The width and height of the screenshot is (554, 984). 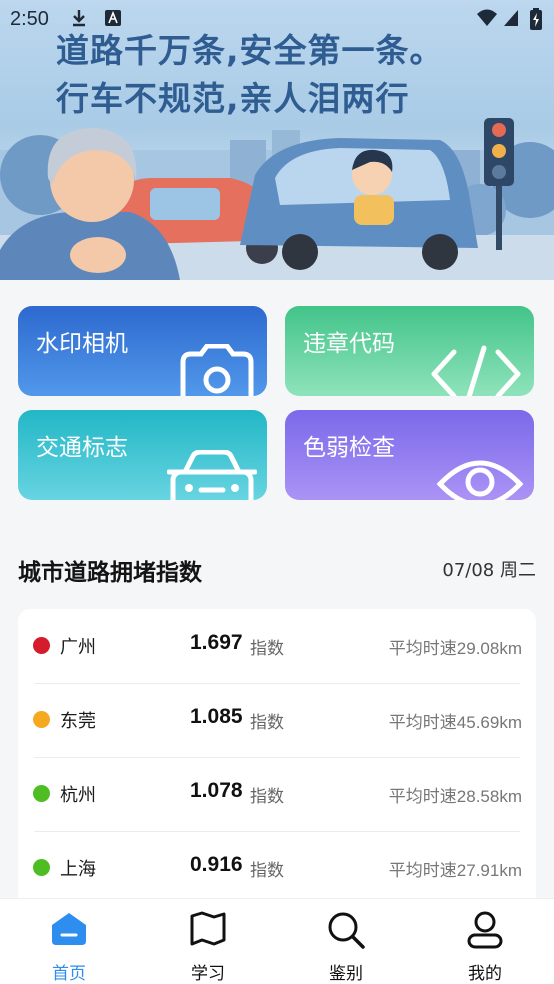 I want to click on nav-study: 学习, so click(x=208, y=941).